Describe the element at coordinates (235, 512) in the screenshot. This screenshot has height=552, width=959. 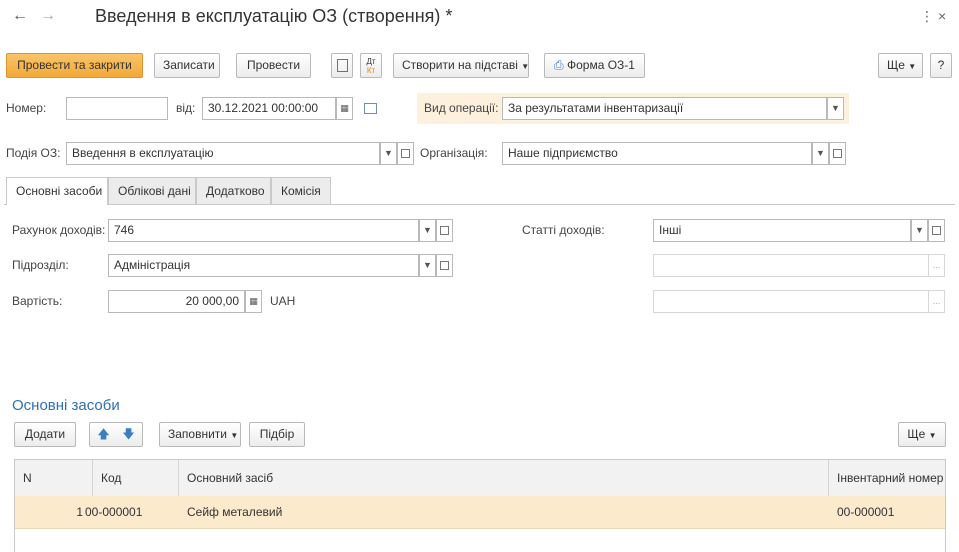
I see `cell-asset: Сейф металевий` at that location.